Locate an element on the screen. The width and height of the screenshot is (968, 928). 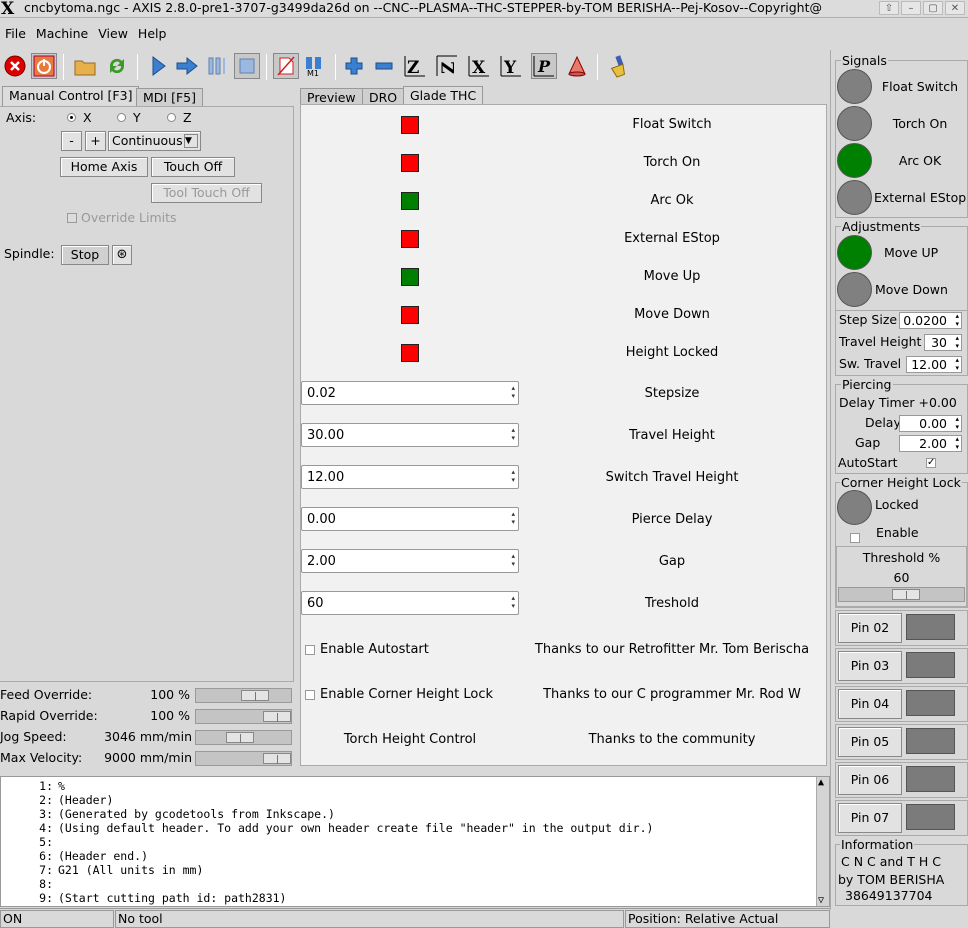
spindle-stop-button: Stop is located at coordinates (85, 255).